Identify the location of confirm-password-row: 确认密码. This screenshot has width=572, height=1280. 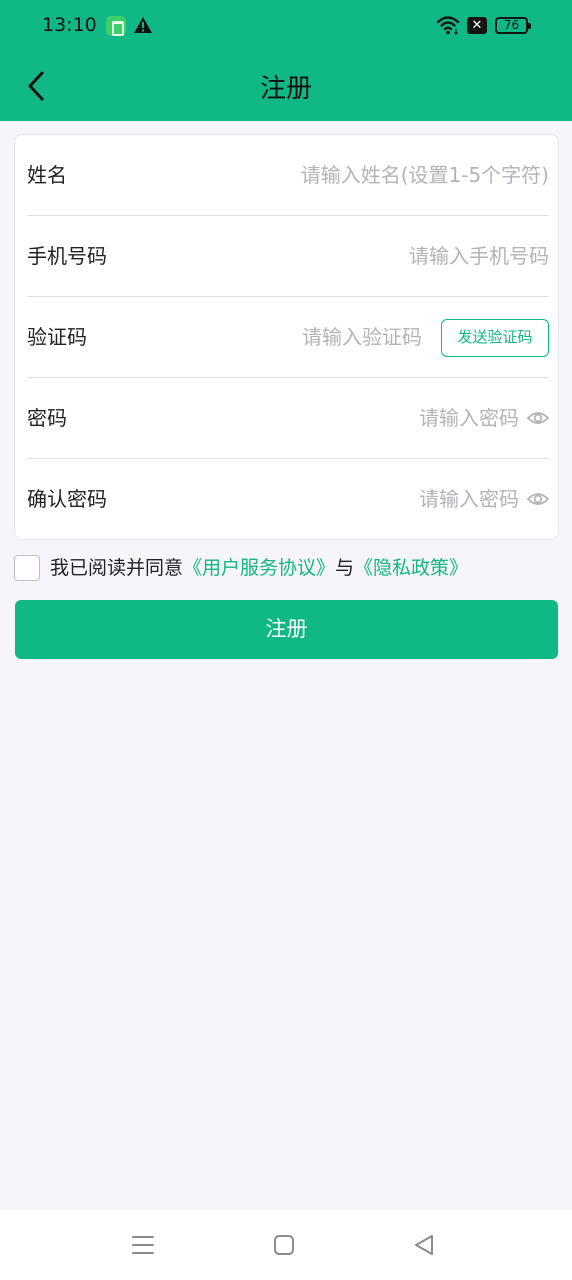
(288, 499).